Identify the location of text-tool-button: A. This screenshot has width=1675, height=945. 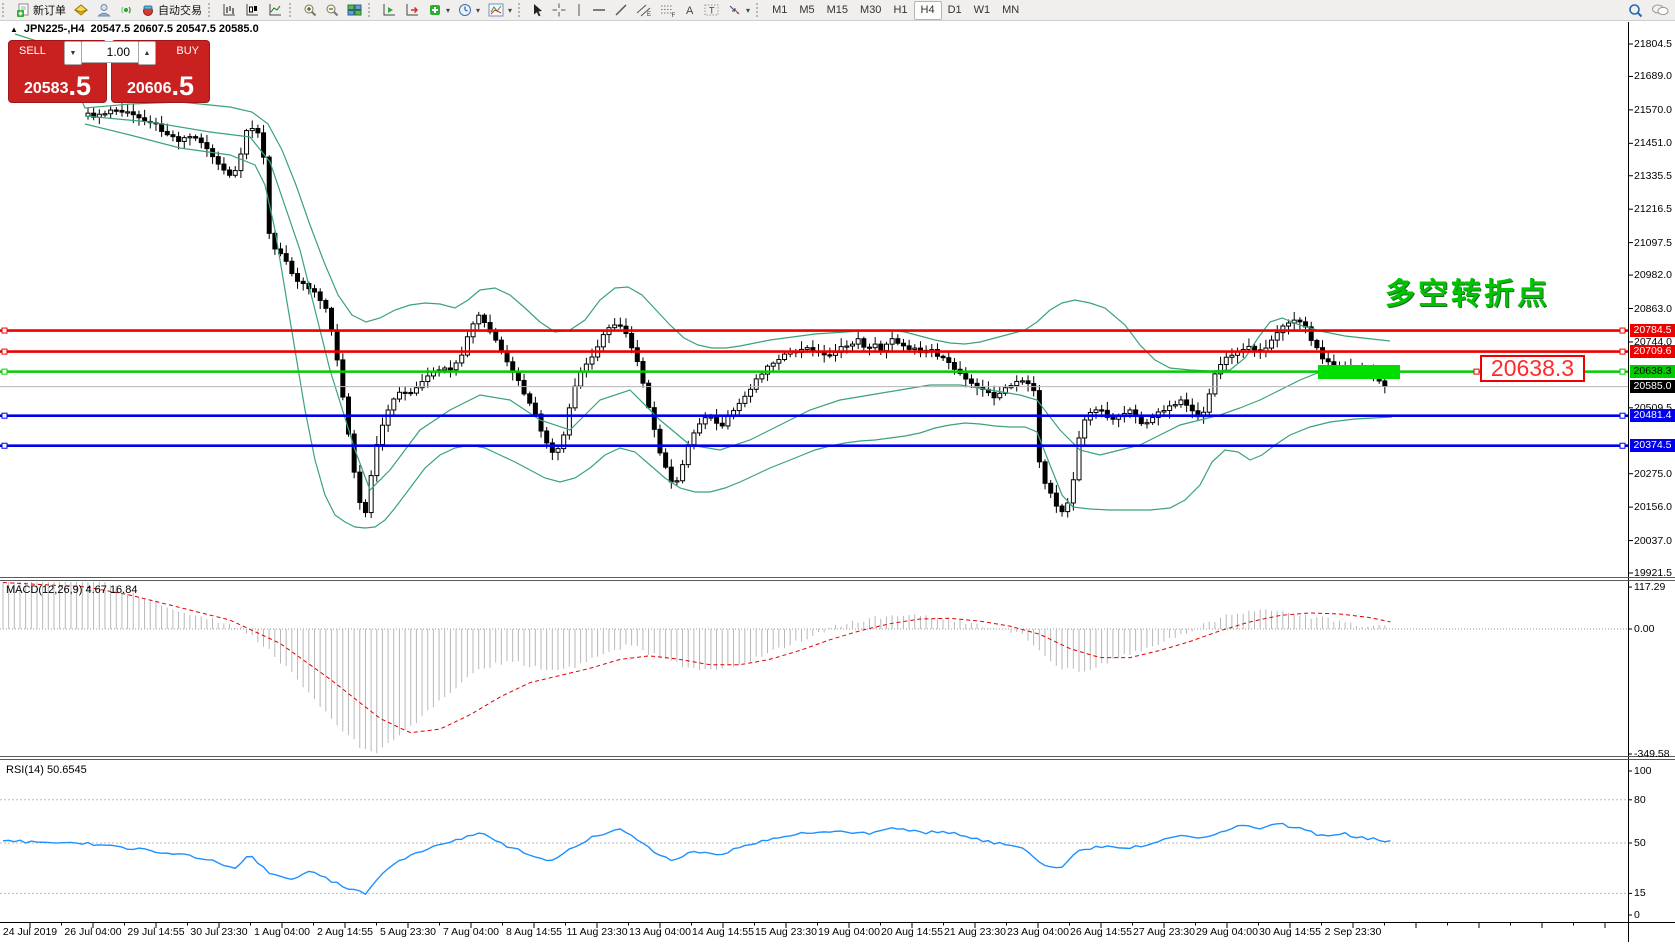
(690, 10).